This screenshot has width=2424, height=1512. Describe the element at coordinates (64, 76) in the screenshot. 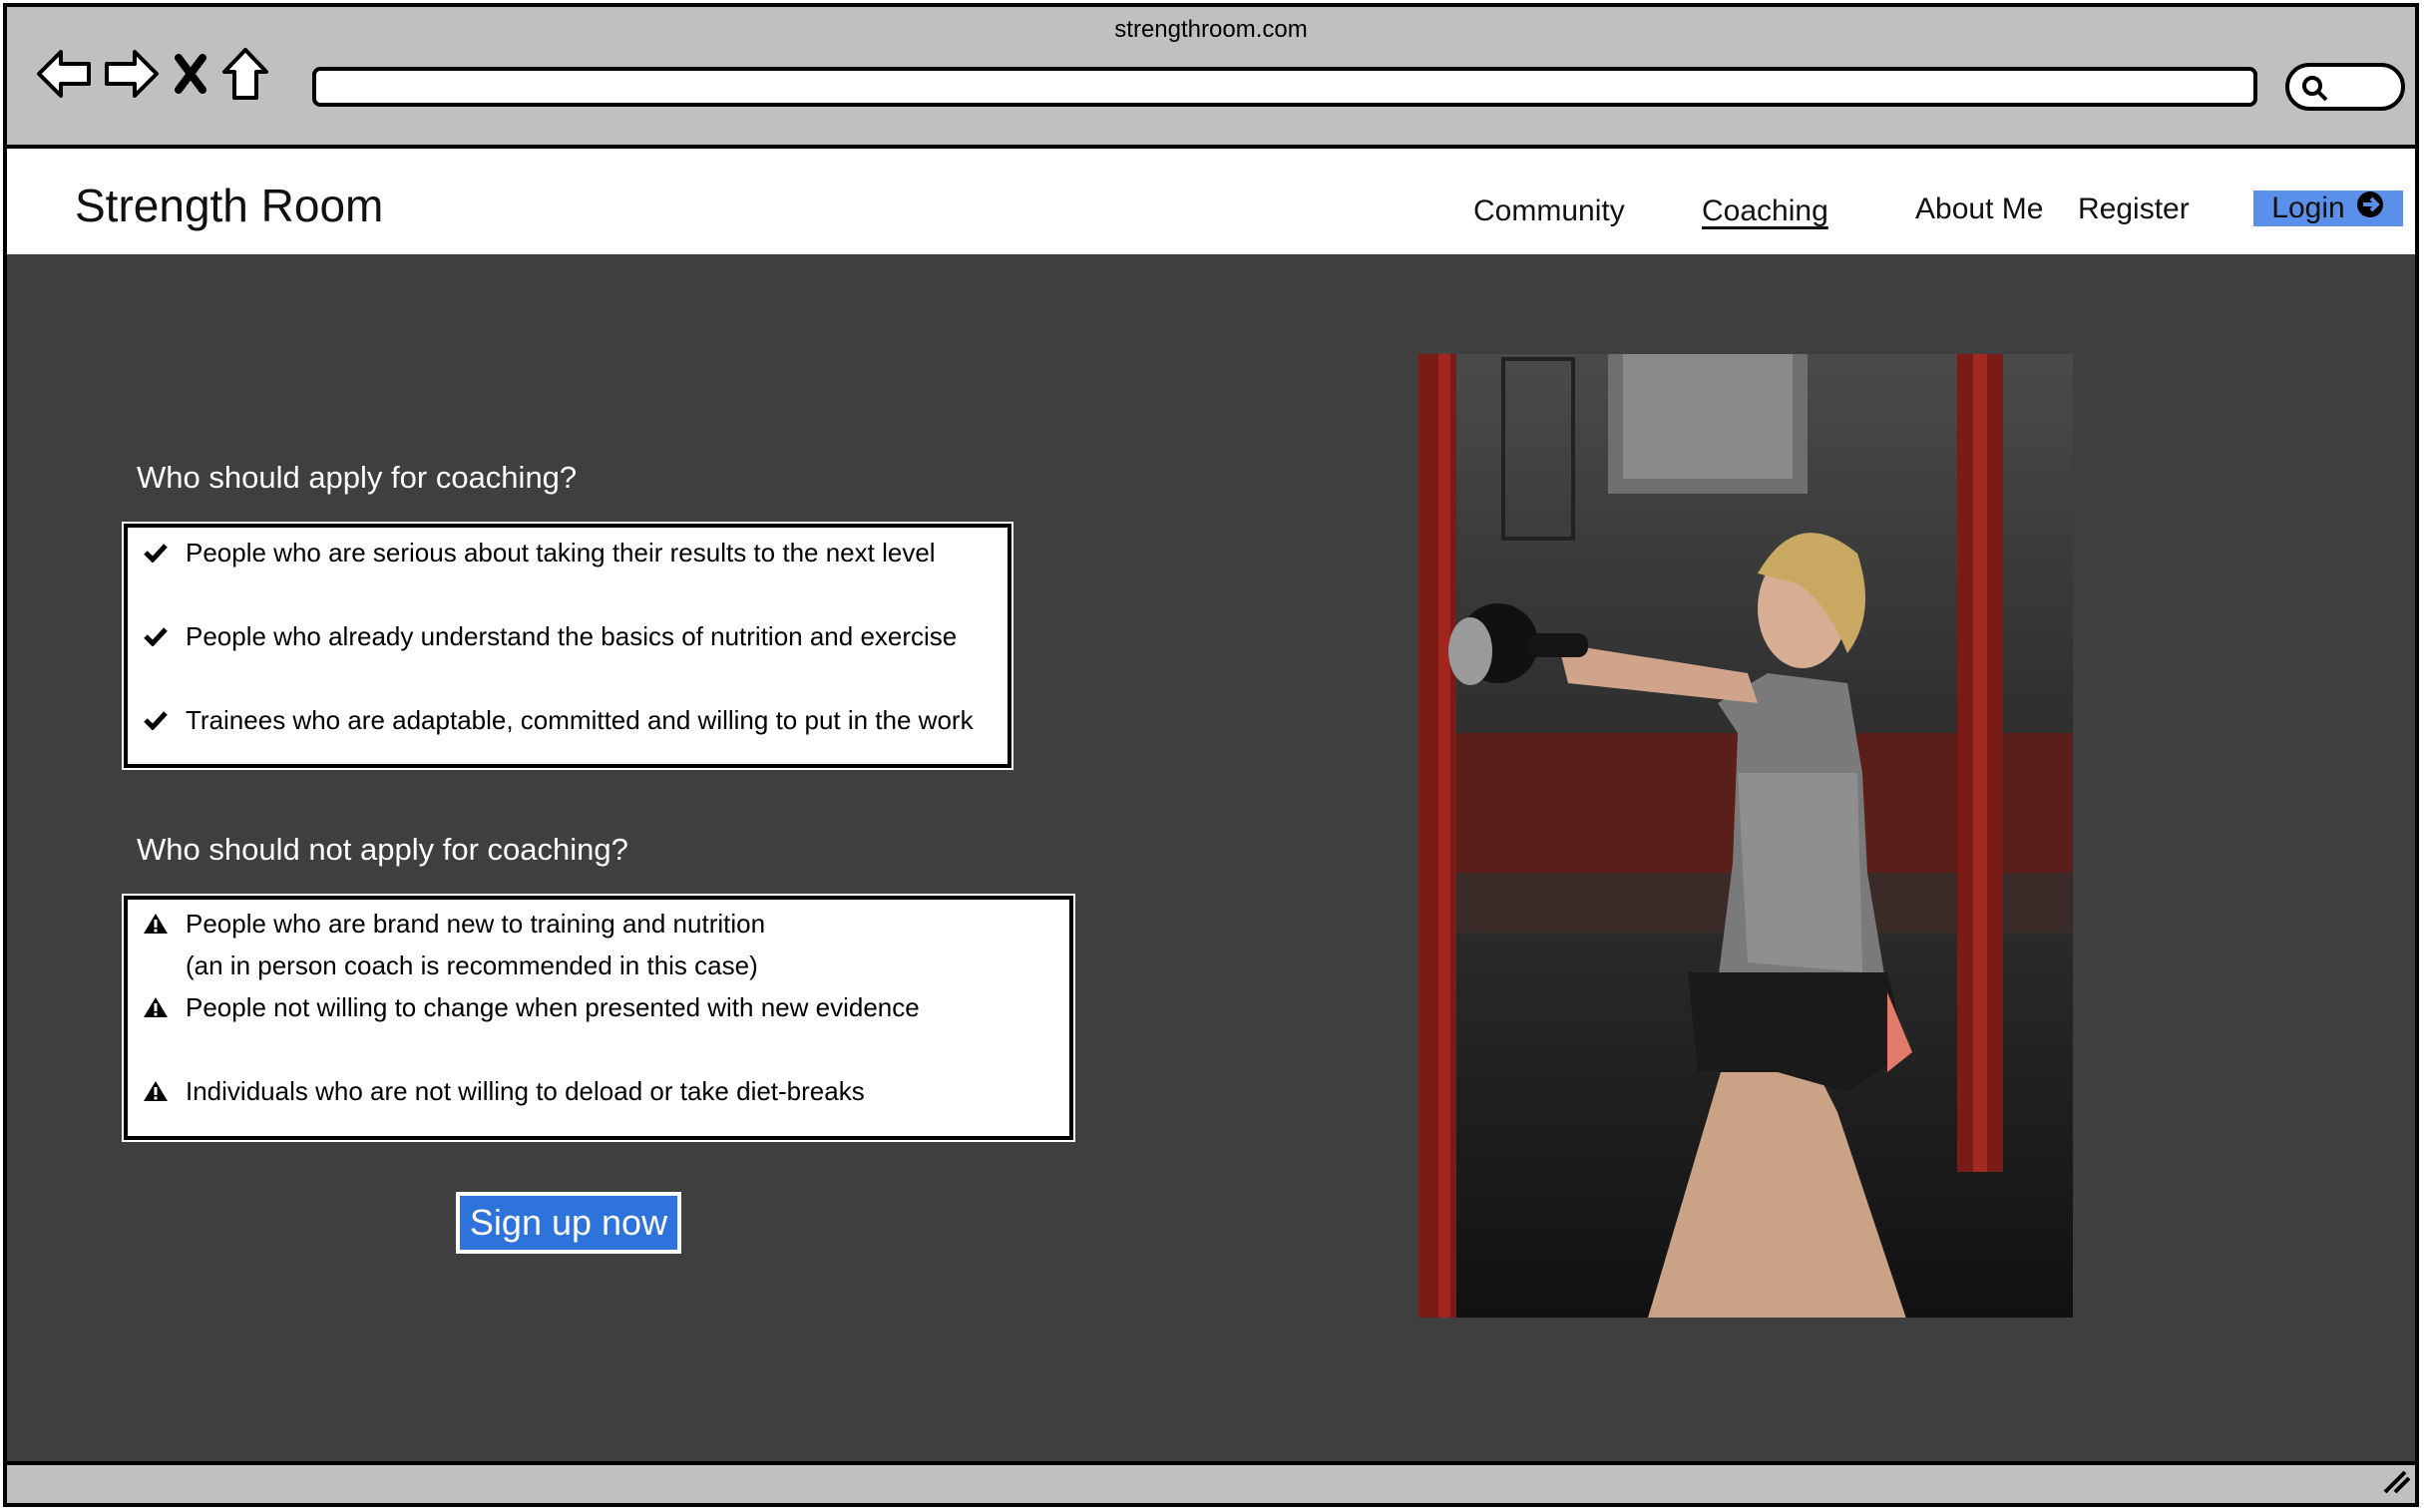

I see `back-arrow-icon` at that location.